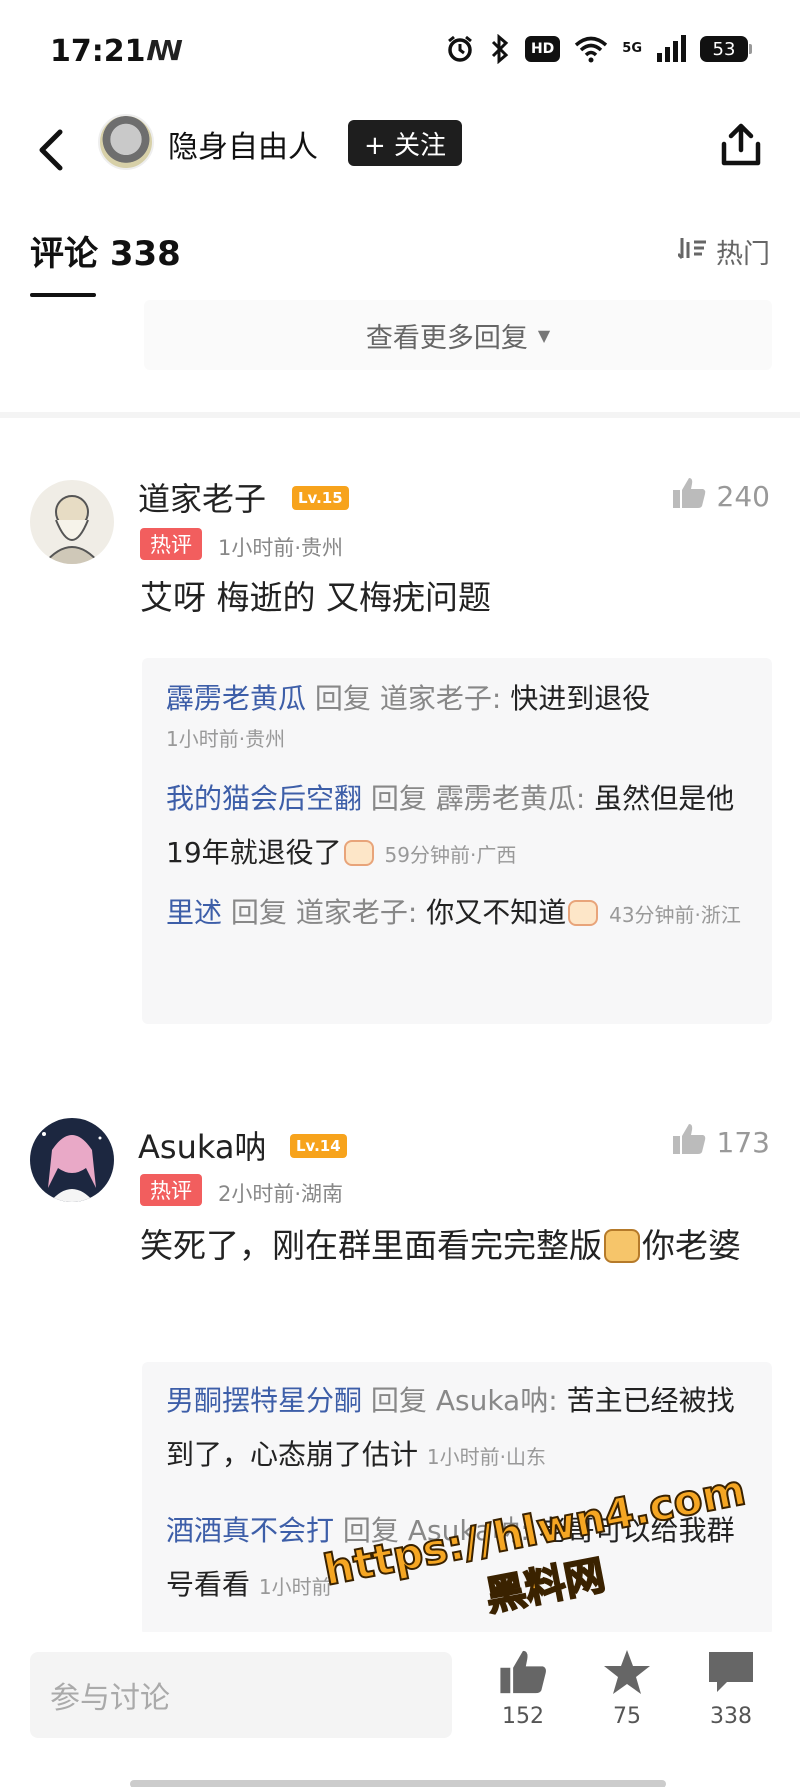 The height and width of the screenshot is (1787, 800). What do you see at coordinates (743, 1142) in the screenshot?
I see `like-count: 173` at bounding box center [743, 1142].